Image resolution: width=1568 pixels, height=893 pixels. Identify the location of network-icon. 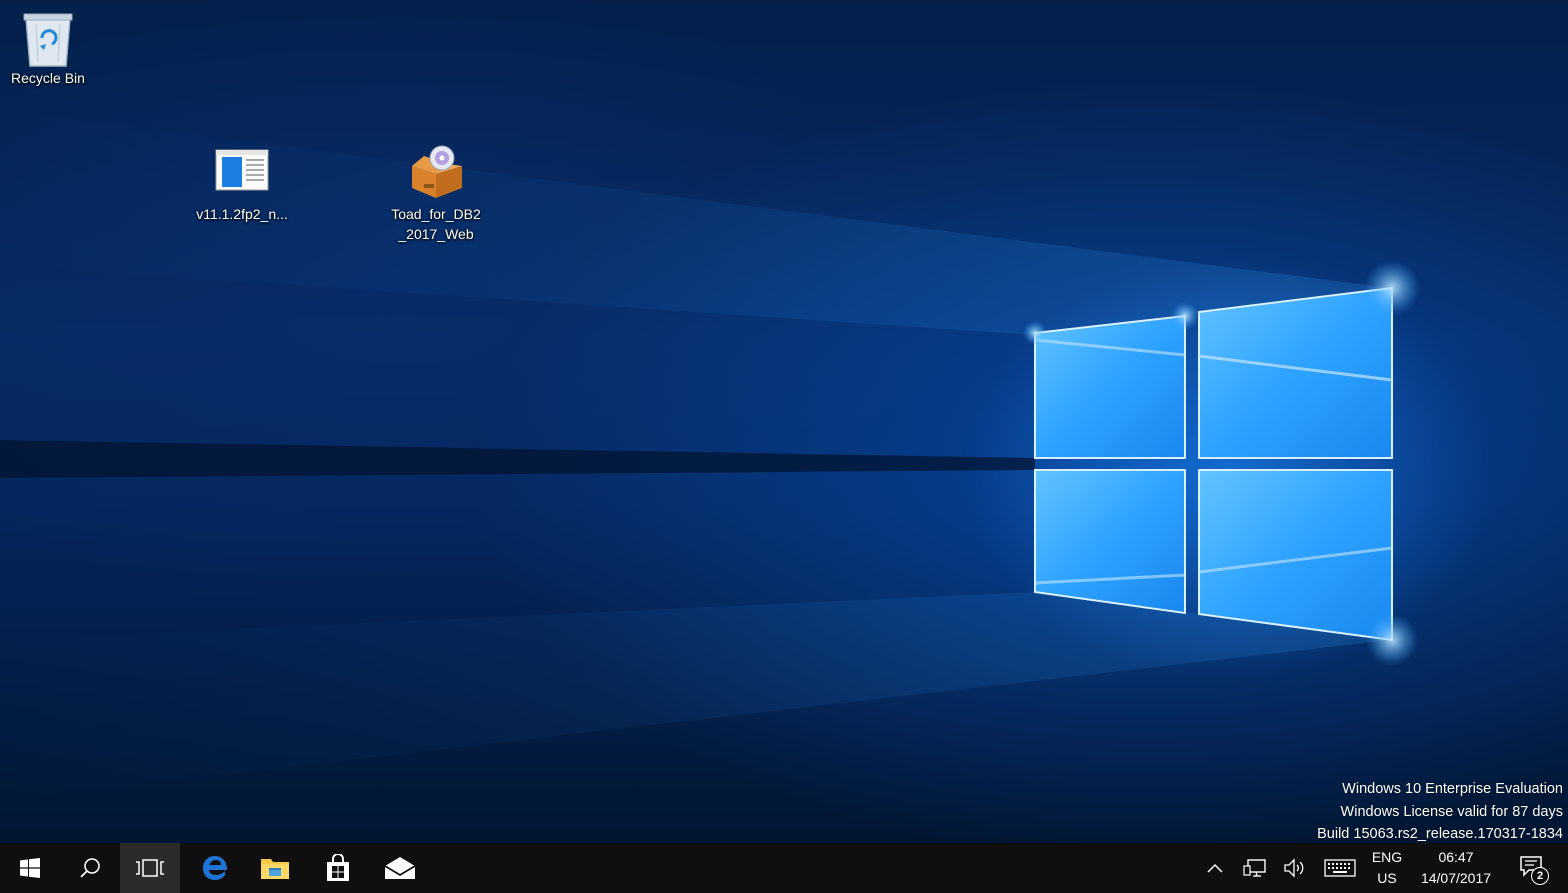
(1254, 868).